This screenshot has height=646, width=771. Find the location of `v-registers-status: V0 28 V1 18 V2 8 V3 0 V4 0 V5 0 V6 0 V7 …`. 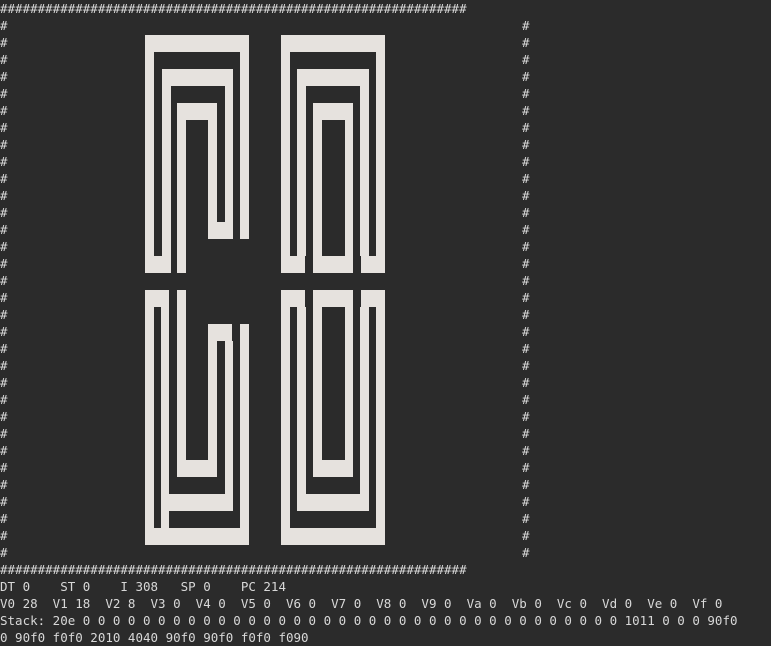

v-registers-status: V0 28 V1 18 V2 8 V3 0 V4 0 V5 0 V6 0 V7 … is located at coordinates (361, 603).